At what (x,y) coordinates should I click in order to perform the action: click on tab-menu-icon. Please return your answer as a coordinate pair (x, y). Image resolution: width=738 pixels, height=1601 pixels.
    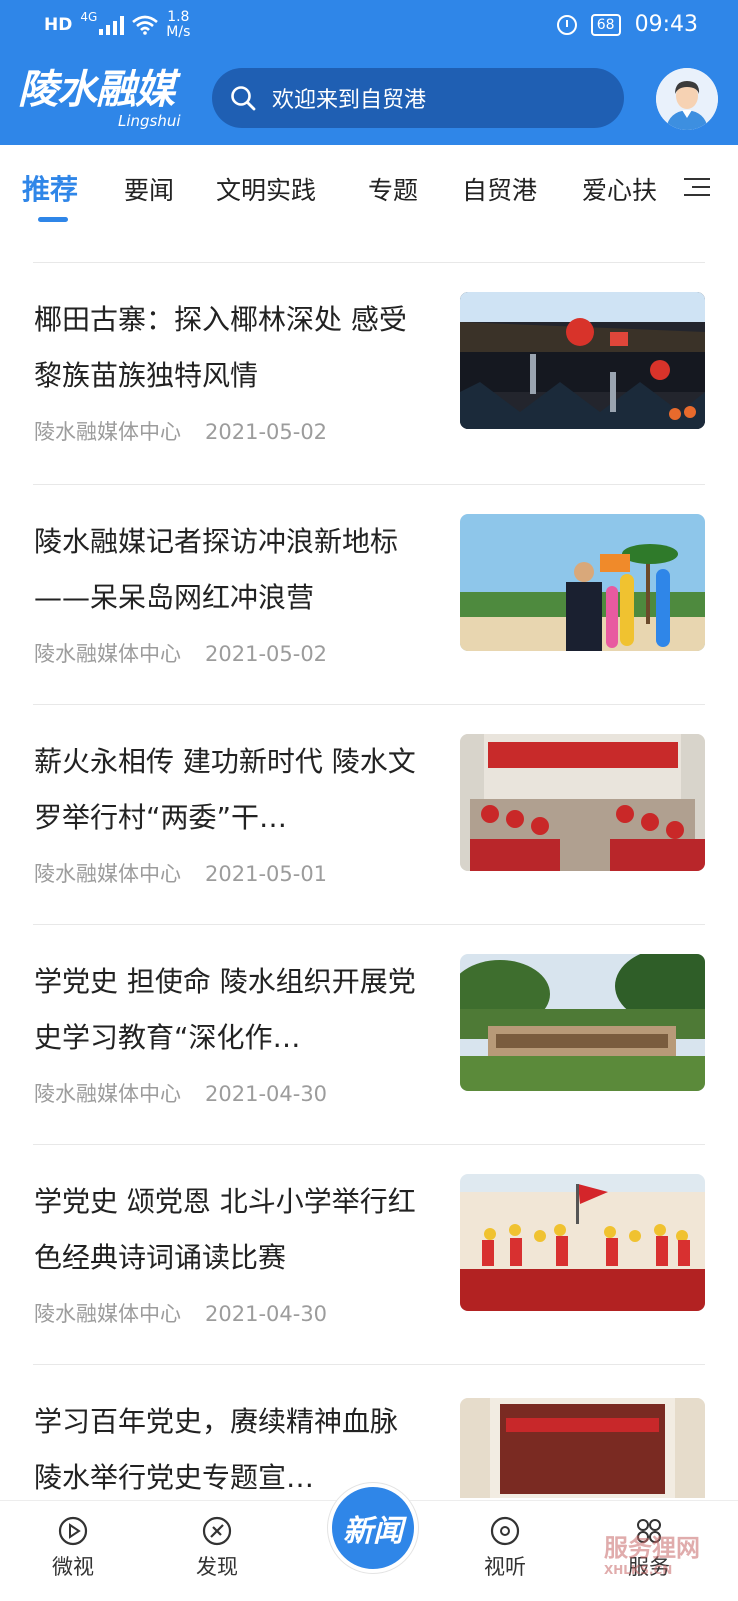
    Looking at the image, I should click on (697, 188).